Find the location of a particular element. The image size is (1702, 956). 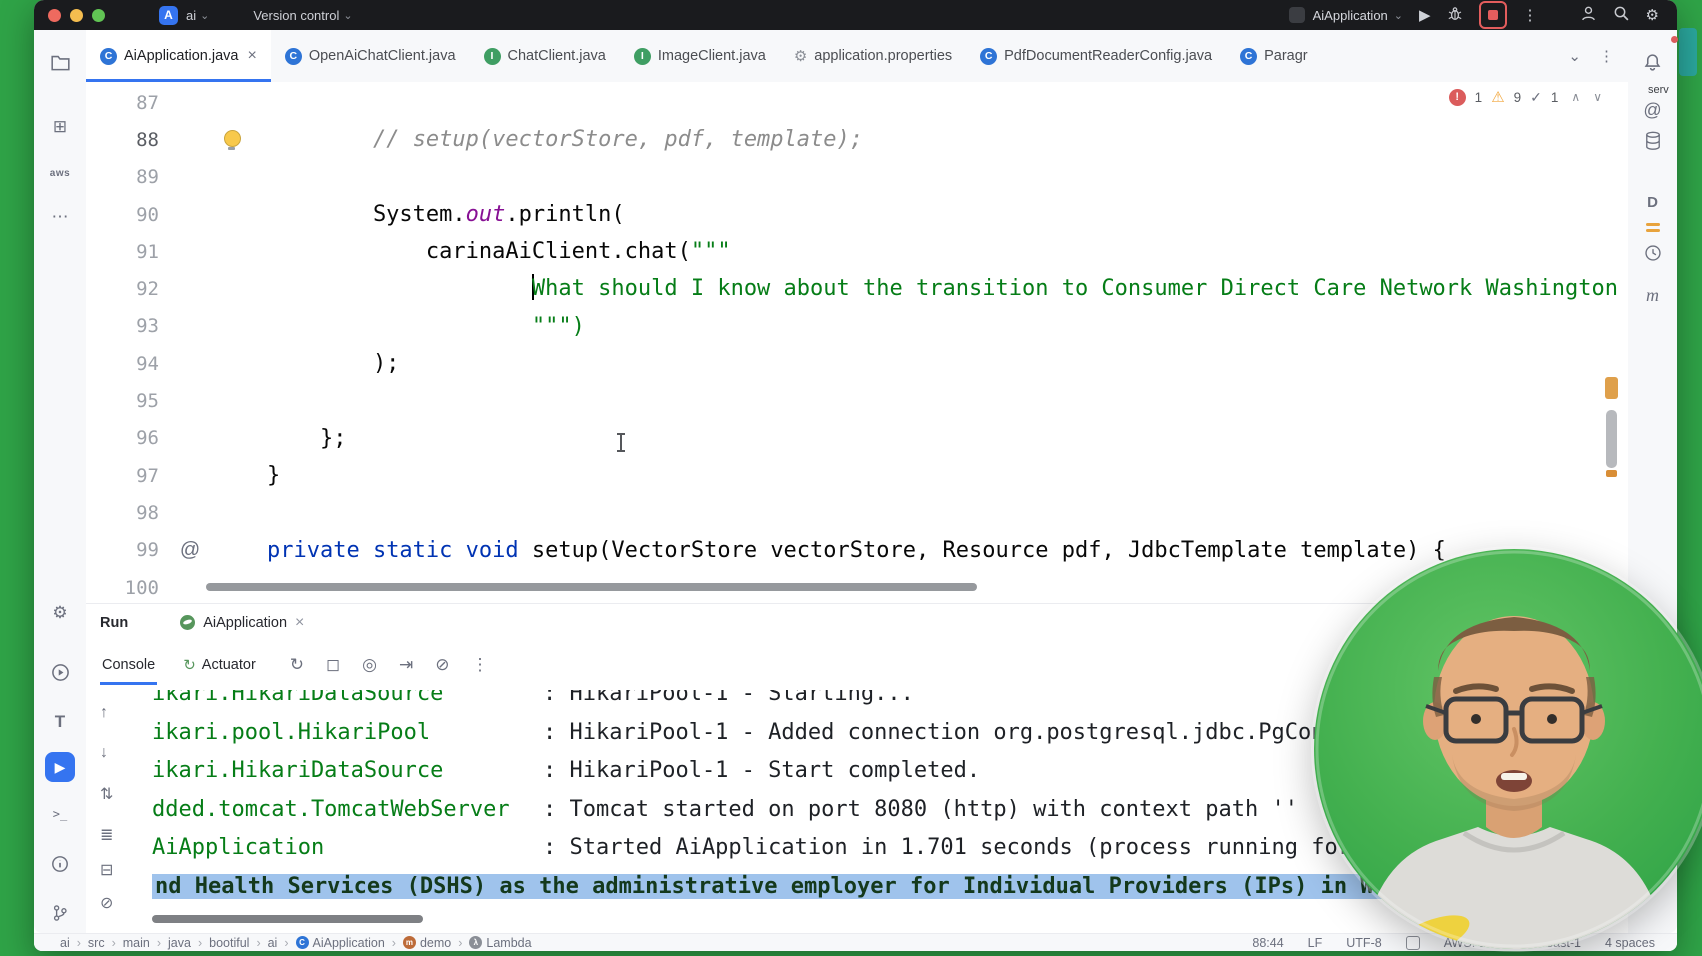

maven-icon: m is located at coordinates (1652, 295).